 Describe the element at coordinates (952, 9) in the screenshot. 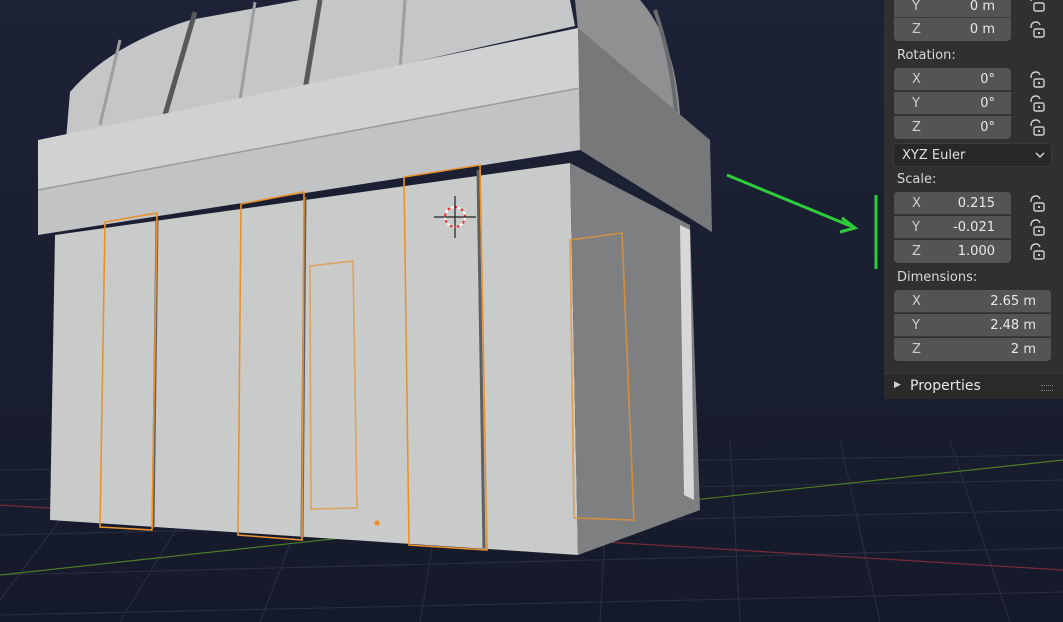

I see `location-y-field: Y 0 m` at that location.